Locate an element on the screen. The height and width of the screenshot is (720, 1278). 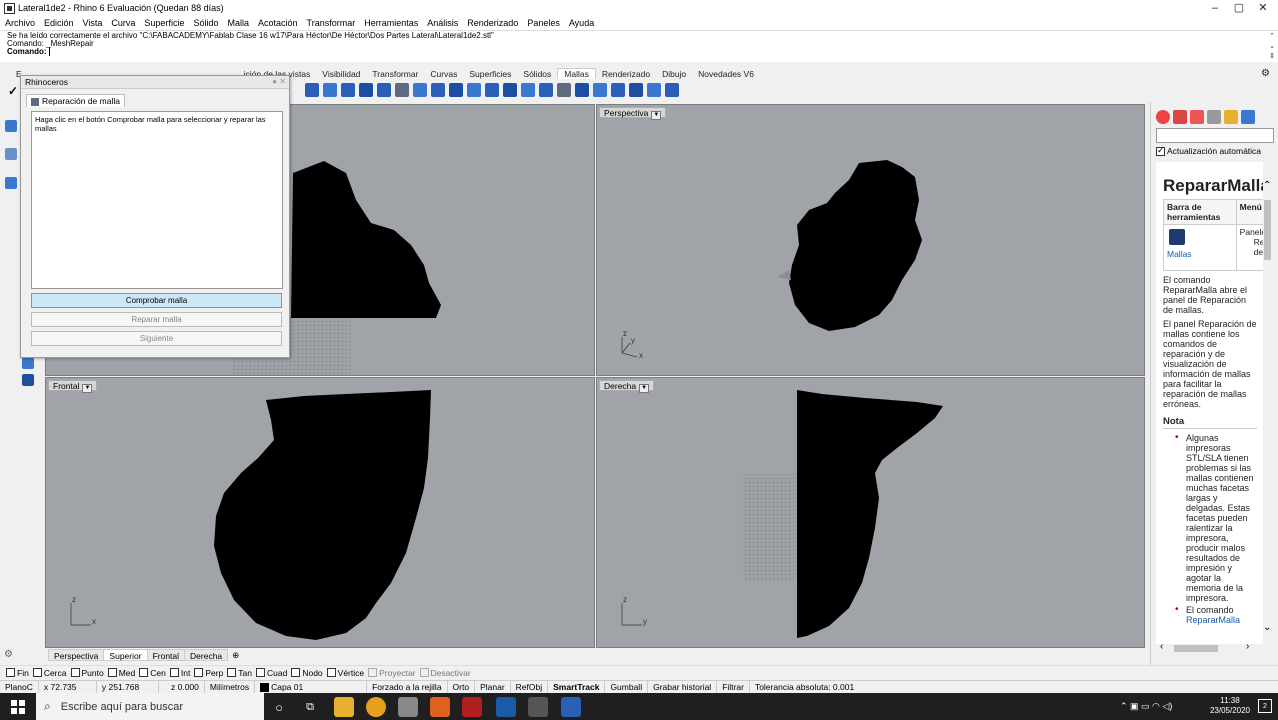
menu-analisis: Análisis is located at coordinates (442, 23).